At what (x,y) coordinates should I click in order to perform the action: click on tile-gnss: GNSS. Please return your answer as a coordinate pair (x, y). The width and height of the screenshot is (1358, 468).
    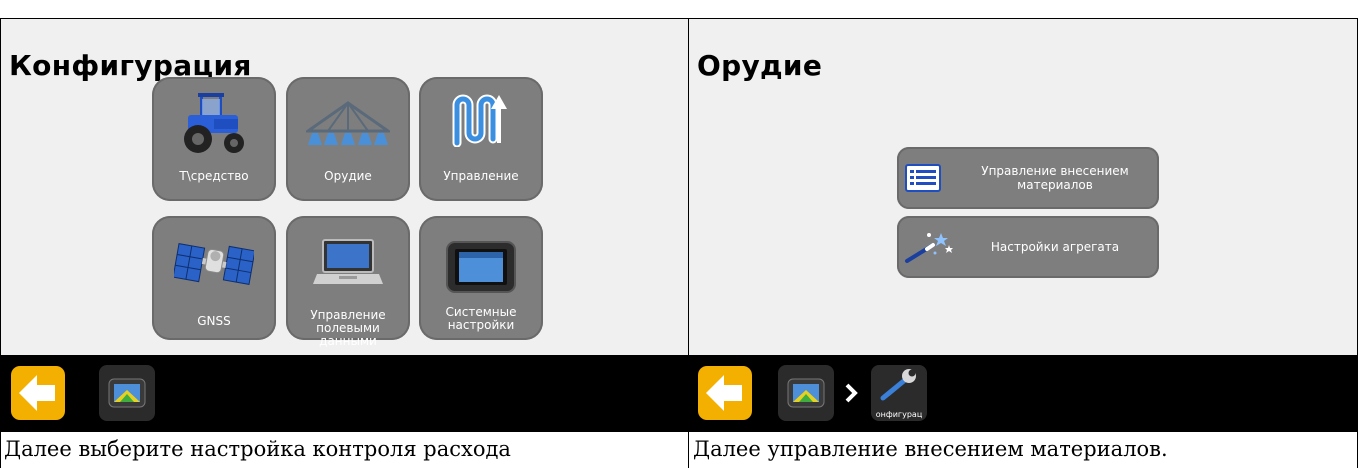
    Looking at the image, I should click on (214, 278).